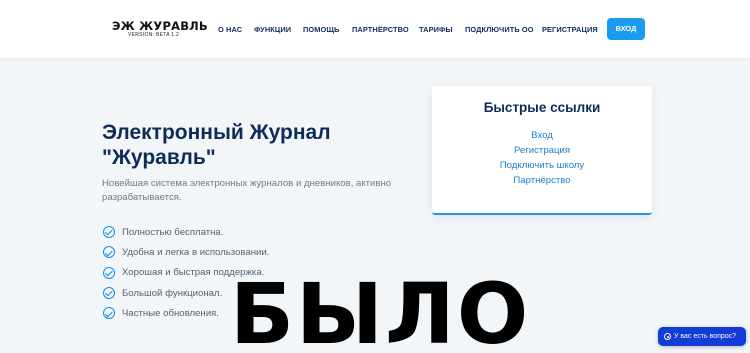 This screenshot has width=750, height=353. Describe the element at coordinates (542, 107) in the screenshot. I see `quick-links-title: Быстрые ссылки` at that location.